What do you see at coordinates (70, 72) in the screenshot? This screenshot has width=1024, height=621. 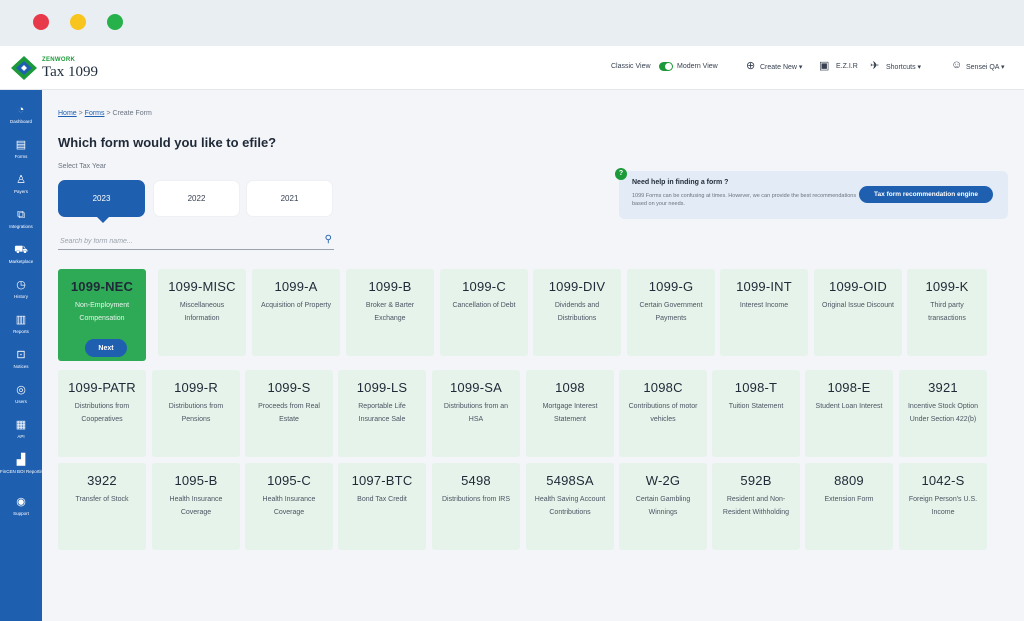 I see `brand-product: Tax 1099` at bounding box center [70, 72].